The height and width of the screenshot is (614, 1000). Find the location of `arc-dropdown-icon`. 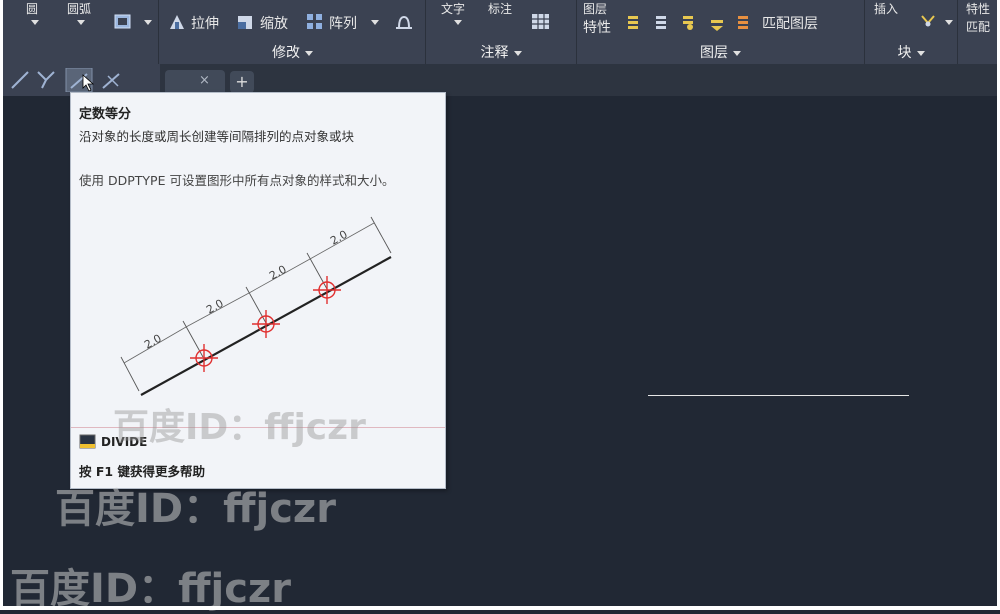

arc-dropdown-icon is located at coordinates (81, 22).